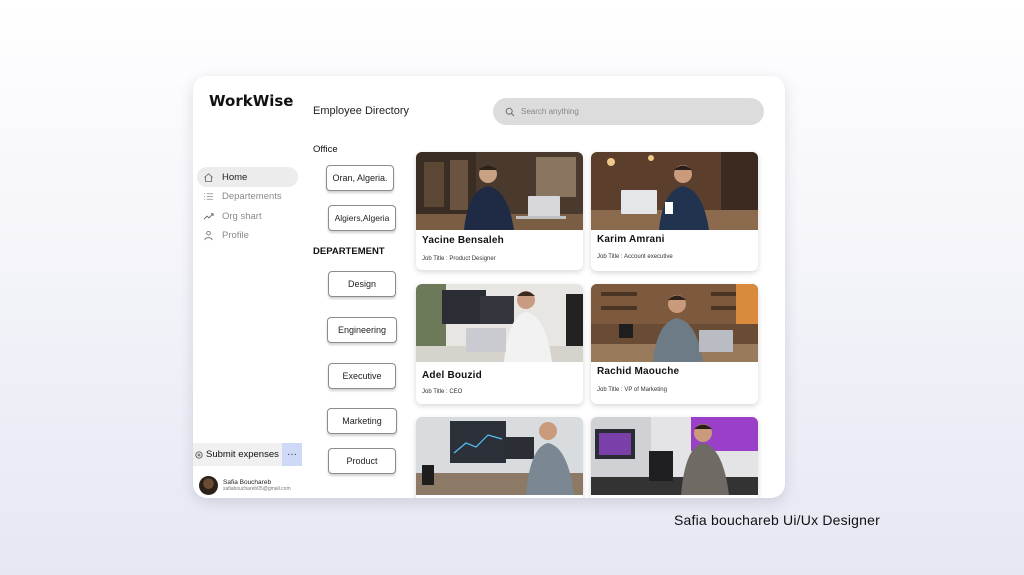 The image size is (1024, 575). What do you see at coordinates (208, 485) in the screenshot?
I see `avatar` at bounding box center [208, 485].